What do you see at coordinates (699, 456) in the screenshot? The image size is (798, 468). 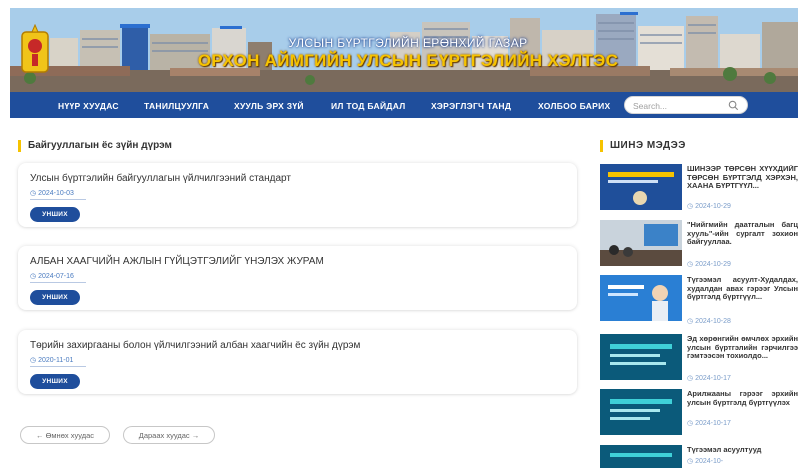 I see `news-item: Түгээмэл асуултууд ◷ 2024-10-` at bounding box center [699, 456].